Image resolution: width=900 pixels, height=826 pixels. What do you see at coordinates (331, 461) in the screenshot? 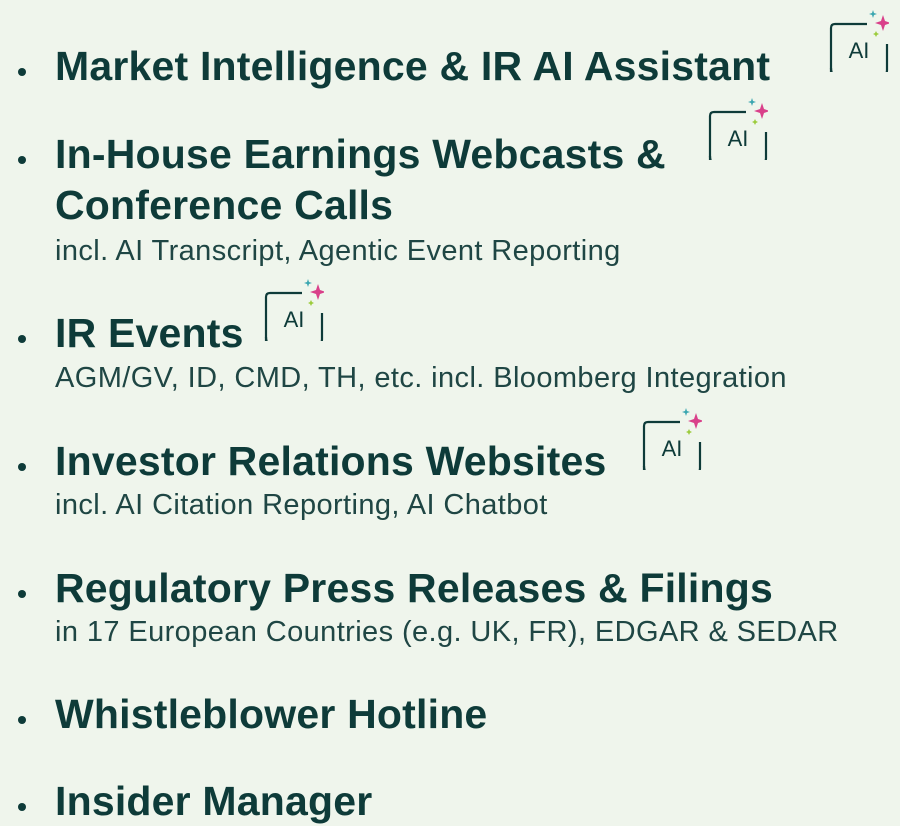
I see `item-title: Investor Relations Websites` at bounding box center [331, 461].